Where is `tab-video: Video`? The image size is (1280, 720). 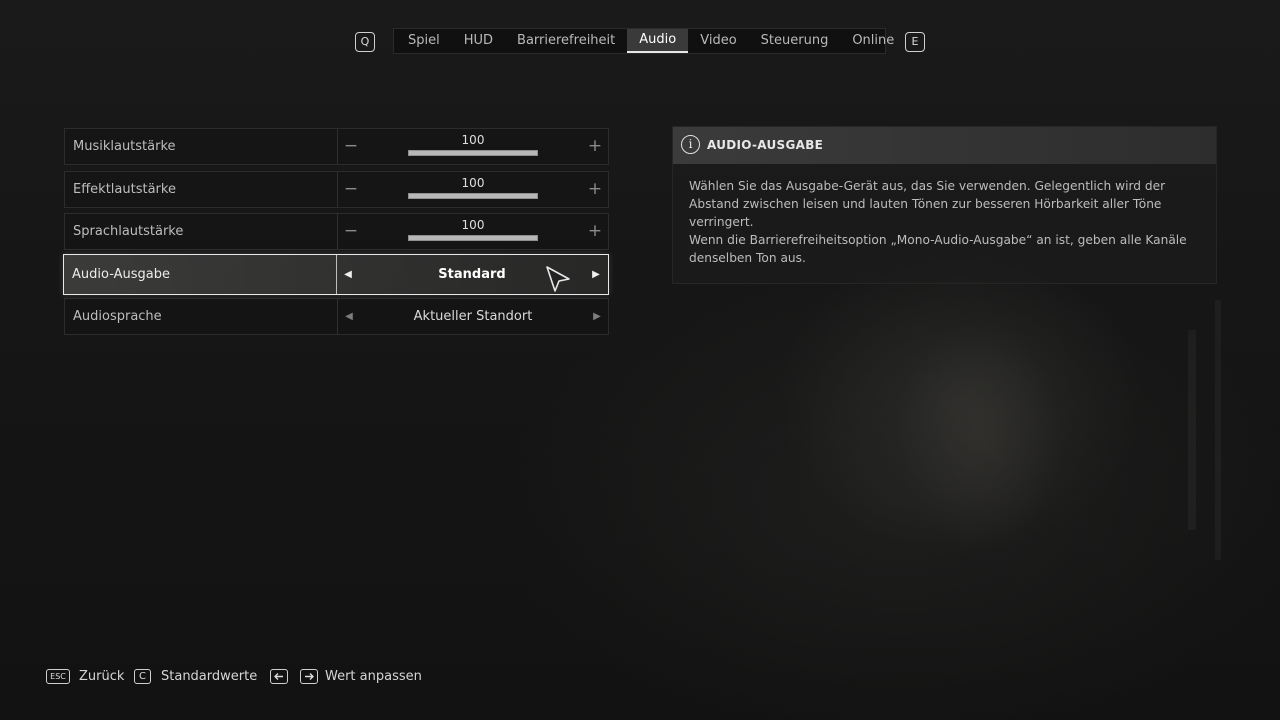
tab-video: Video is located at coordinates (718, 41).